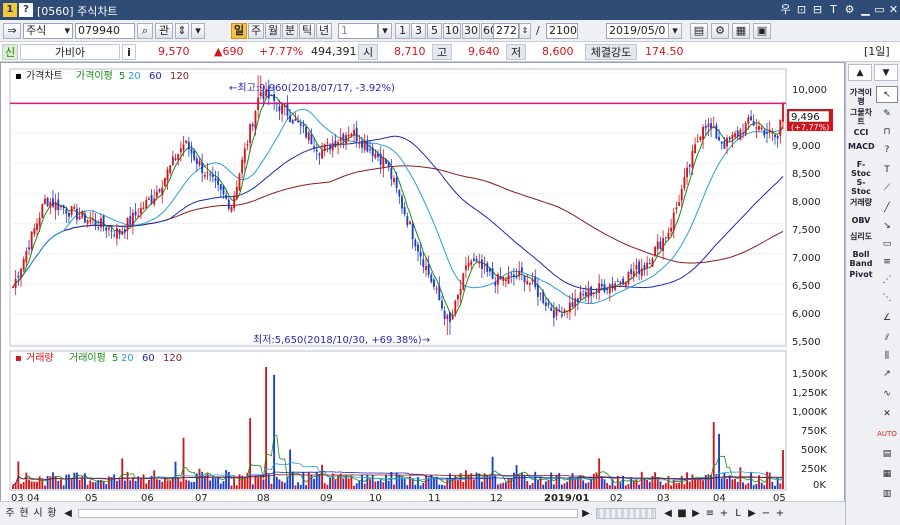 The width and height of the screenshot is (900, 525). I want to click on eraser-icon: ✎, so click(887, 114).